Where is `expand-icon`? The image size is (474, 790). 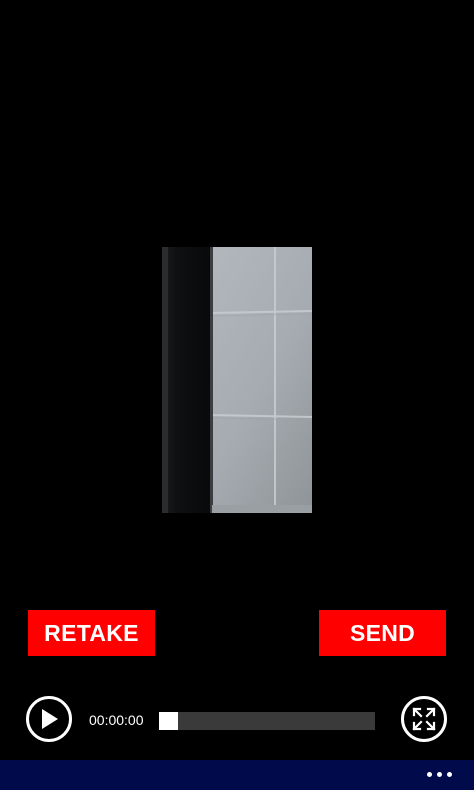
expand-icon is located at coordinates (424, 719).